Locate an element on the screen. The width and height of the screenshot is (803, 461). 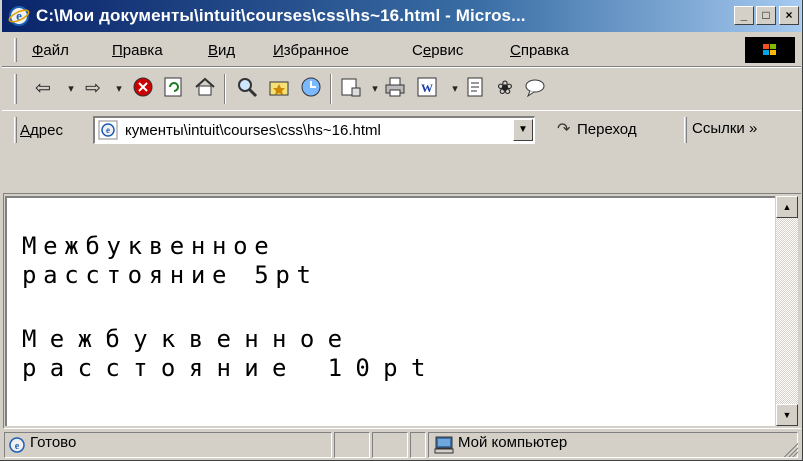
menu-favorites: Избранное is located at coordinates (311, 50).